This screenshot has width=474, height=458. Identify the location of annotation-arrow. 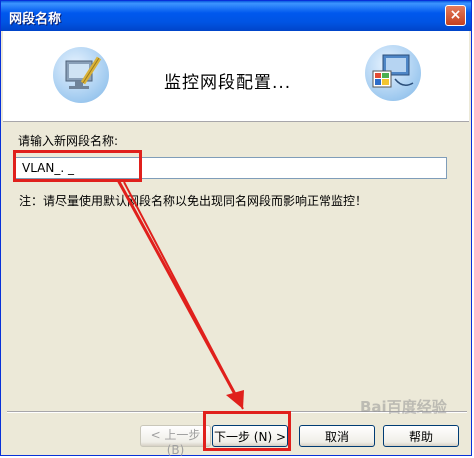
(180, 294).